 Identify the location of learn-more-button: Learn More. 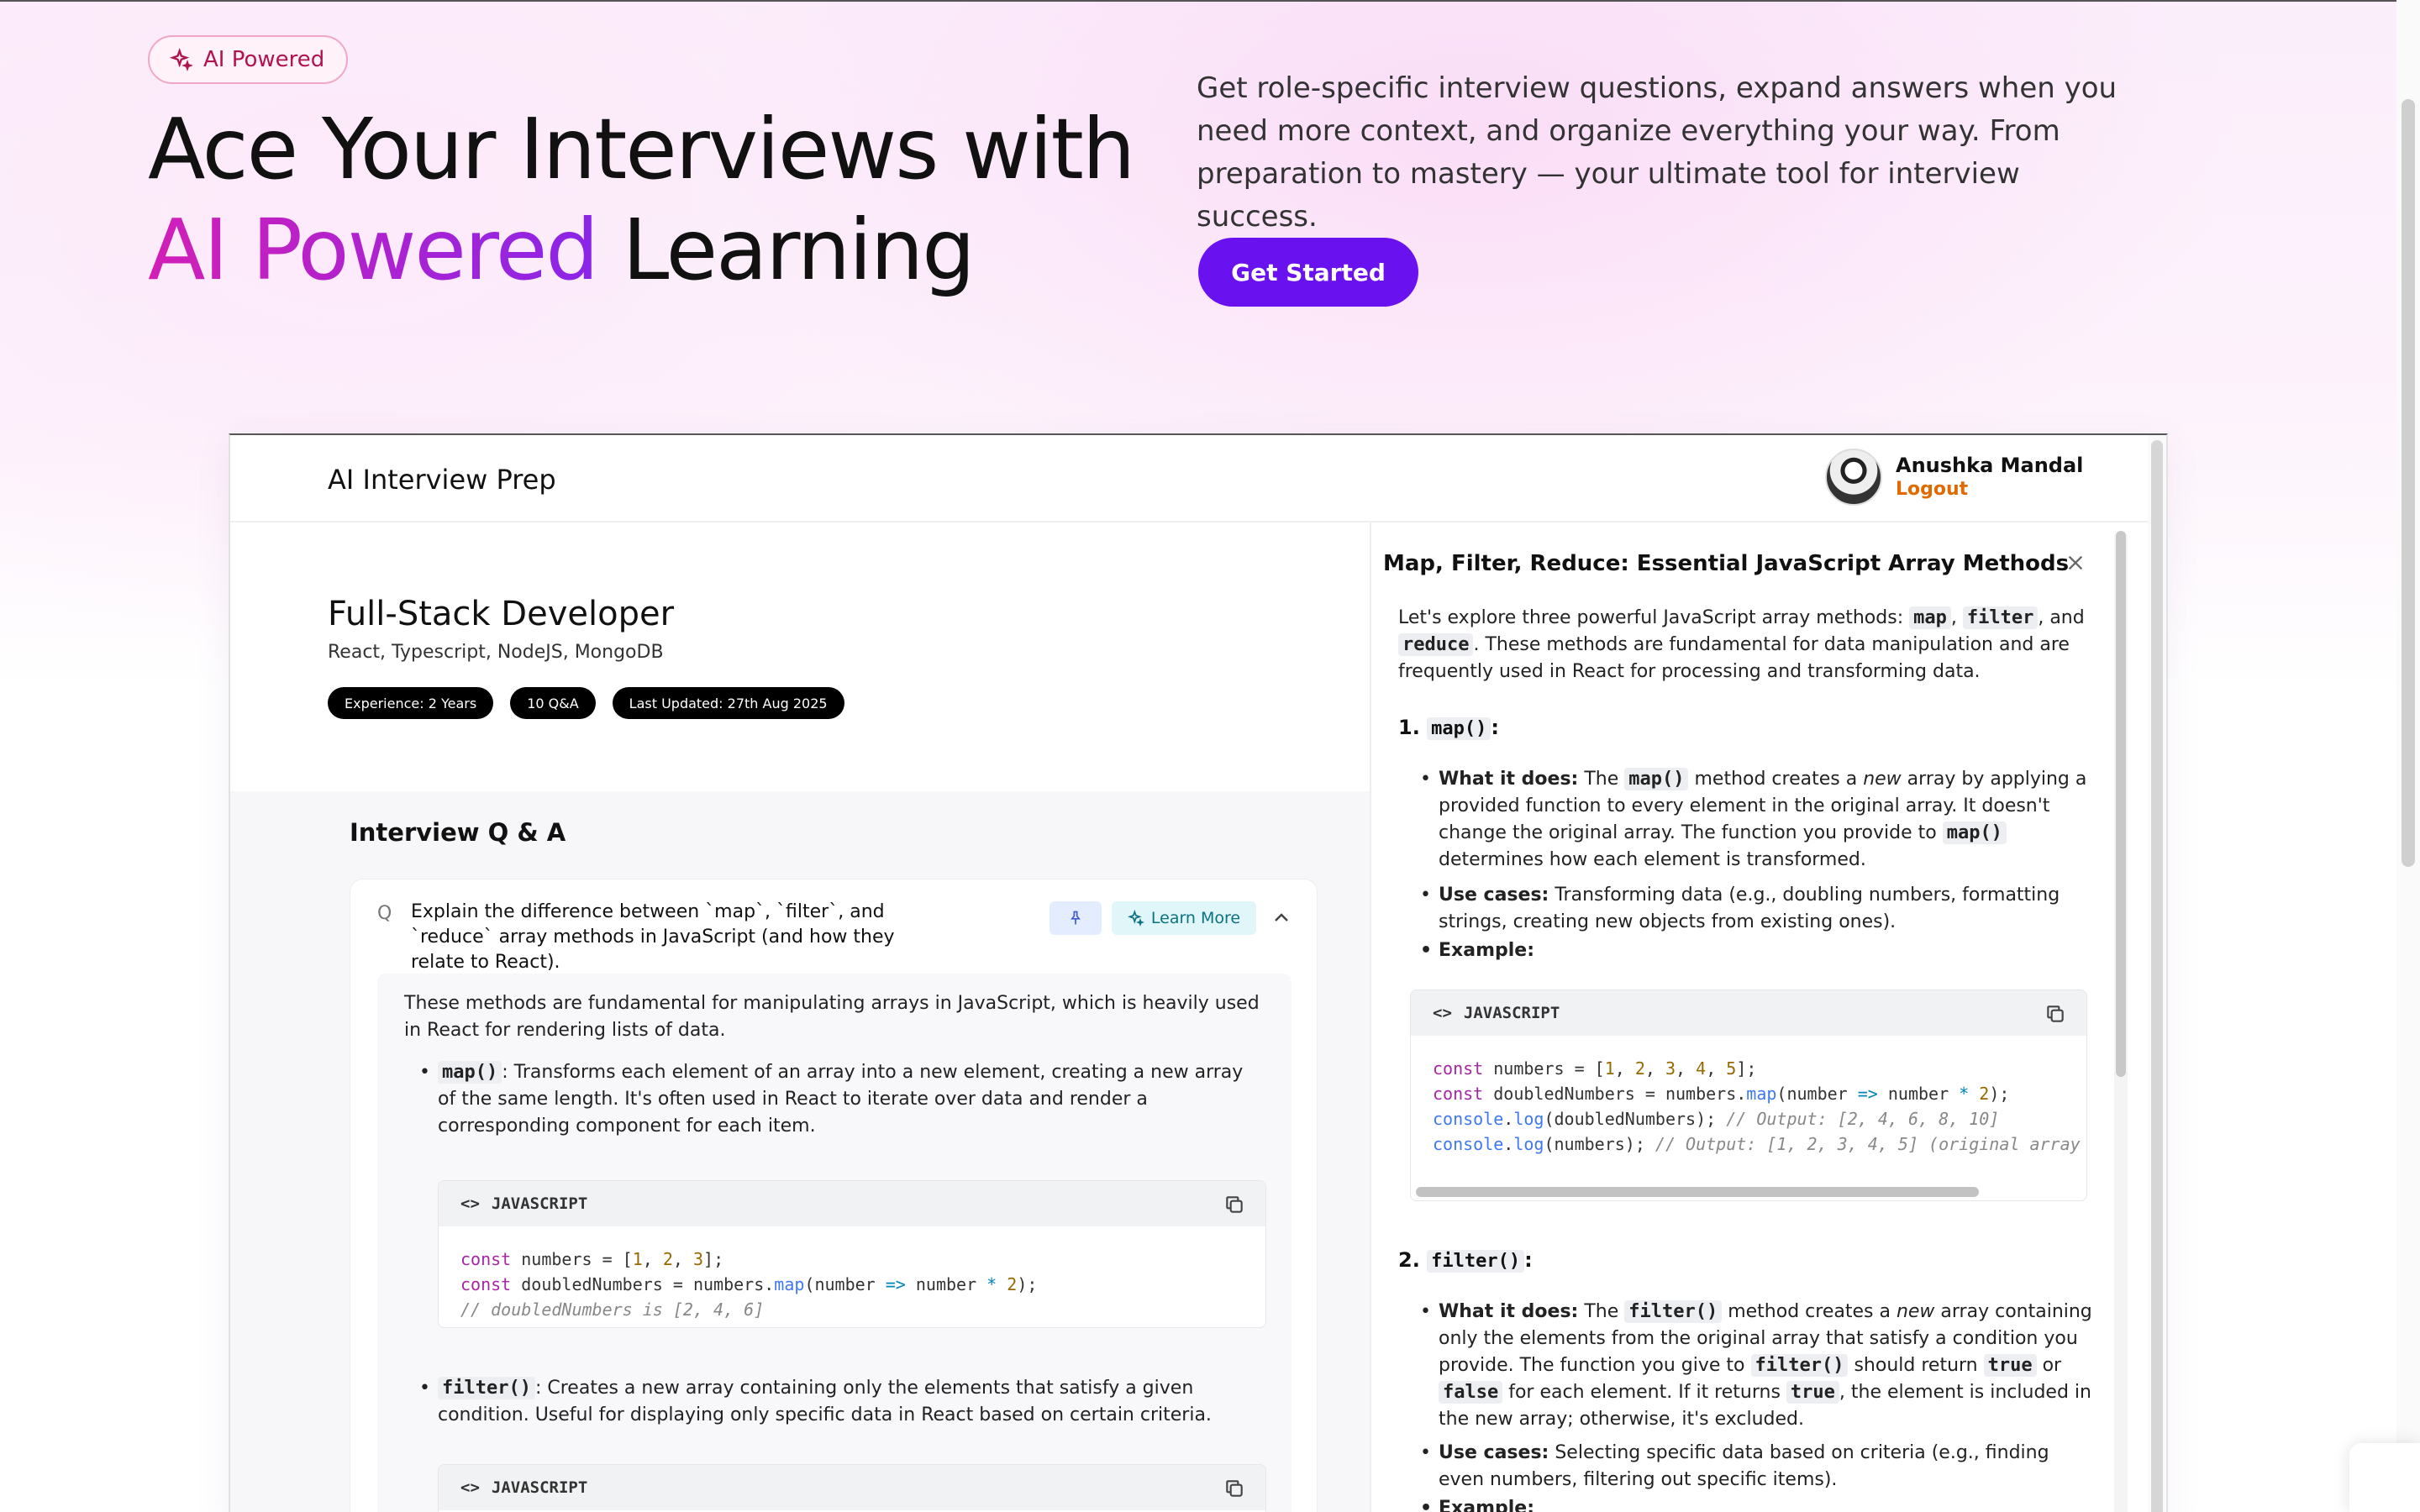
(1184, 918).